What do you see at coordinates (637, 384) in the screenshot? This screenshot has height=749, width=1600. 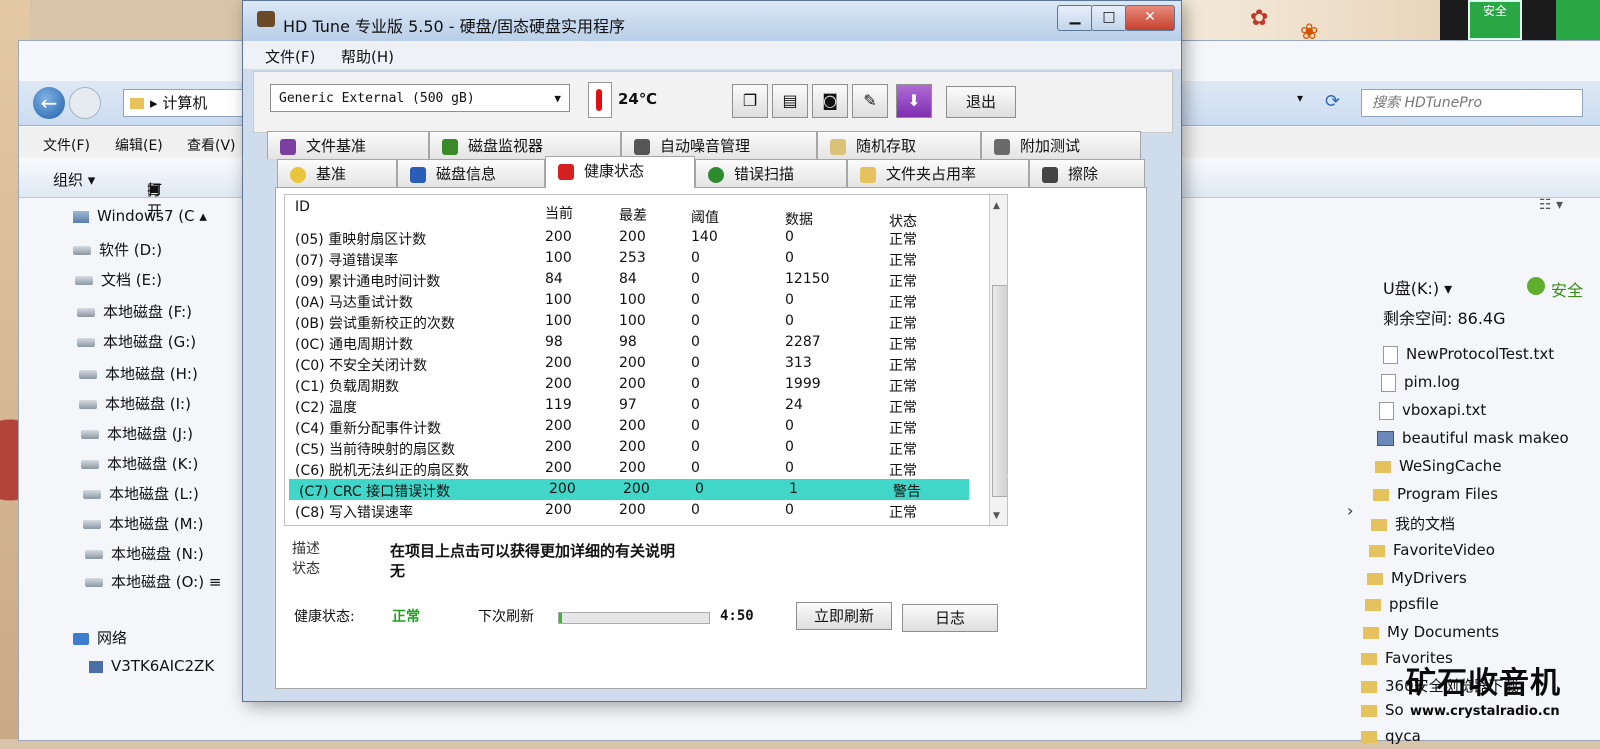 I see `table-row: (C1) 负载周期数 200 200 0 1999 正常` at bounding box center [637, 384].